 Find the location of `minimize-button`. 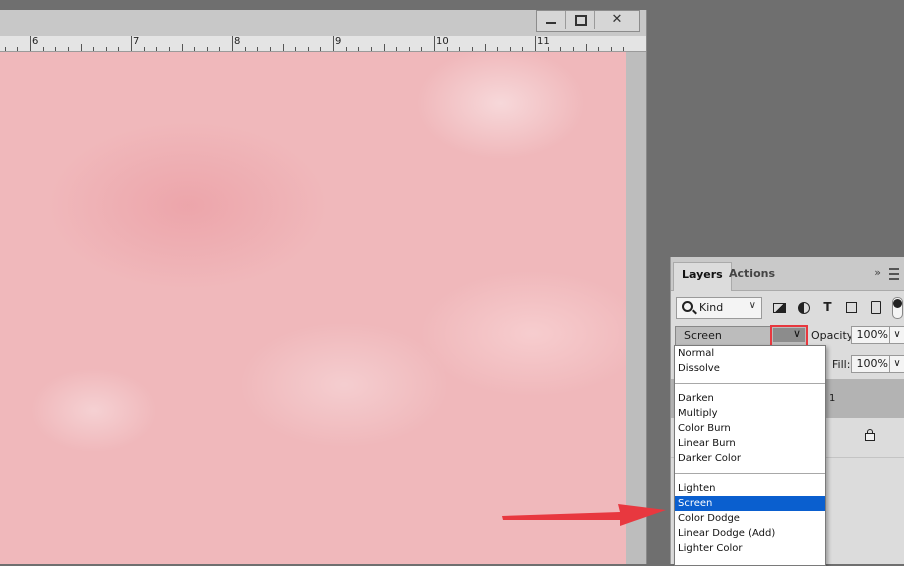

minimize-button is located at coordinates (551, 20).